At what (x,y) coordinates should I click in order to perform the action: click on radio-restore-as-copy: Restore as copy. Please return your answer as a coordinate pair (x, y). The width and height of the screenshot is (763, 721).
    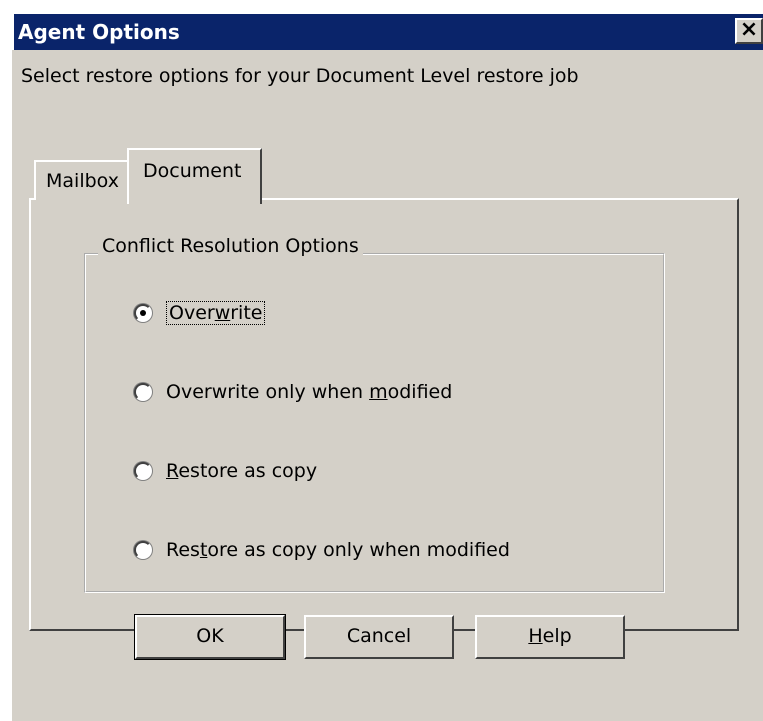
    Looking at the image, I should click on (225, 471).